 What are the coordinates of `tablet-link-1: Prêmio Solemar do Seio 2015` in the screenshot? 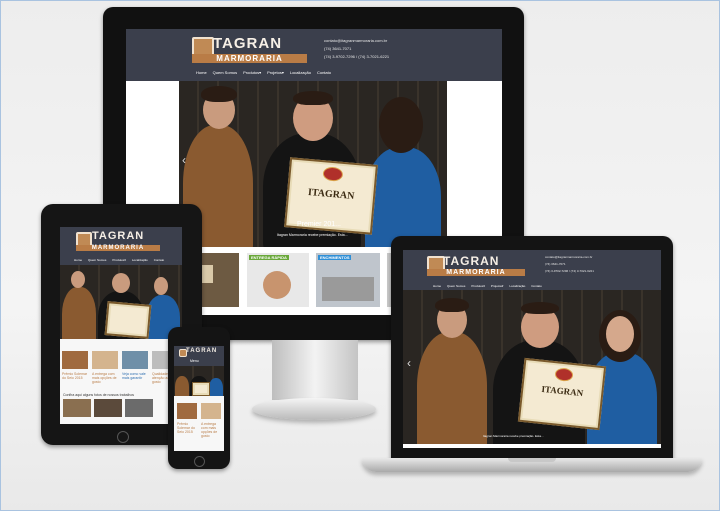 It's located at (76, 376).